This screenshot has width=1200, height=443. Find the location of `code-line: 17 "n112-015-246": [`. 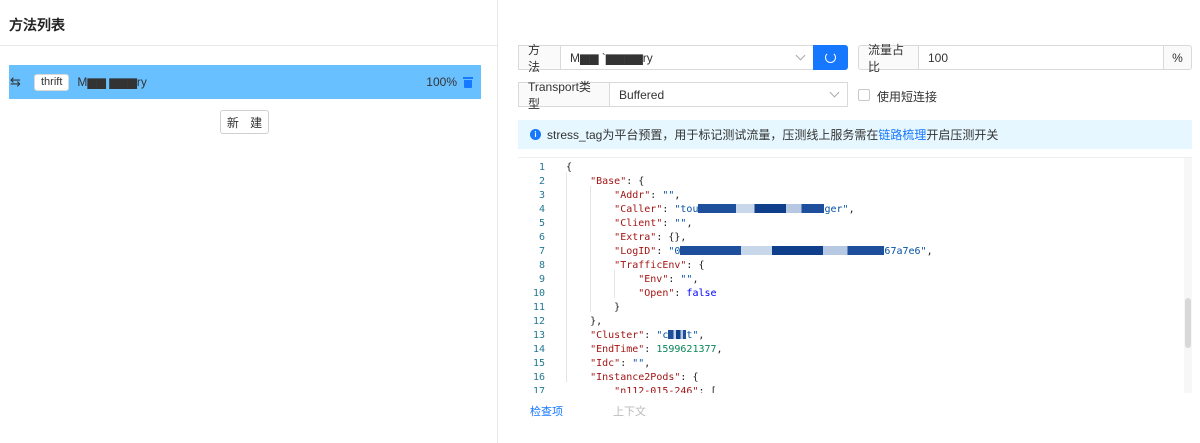

code-line: 17 "n112-015-246": [ is located at coordinates (848, 389).